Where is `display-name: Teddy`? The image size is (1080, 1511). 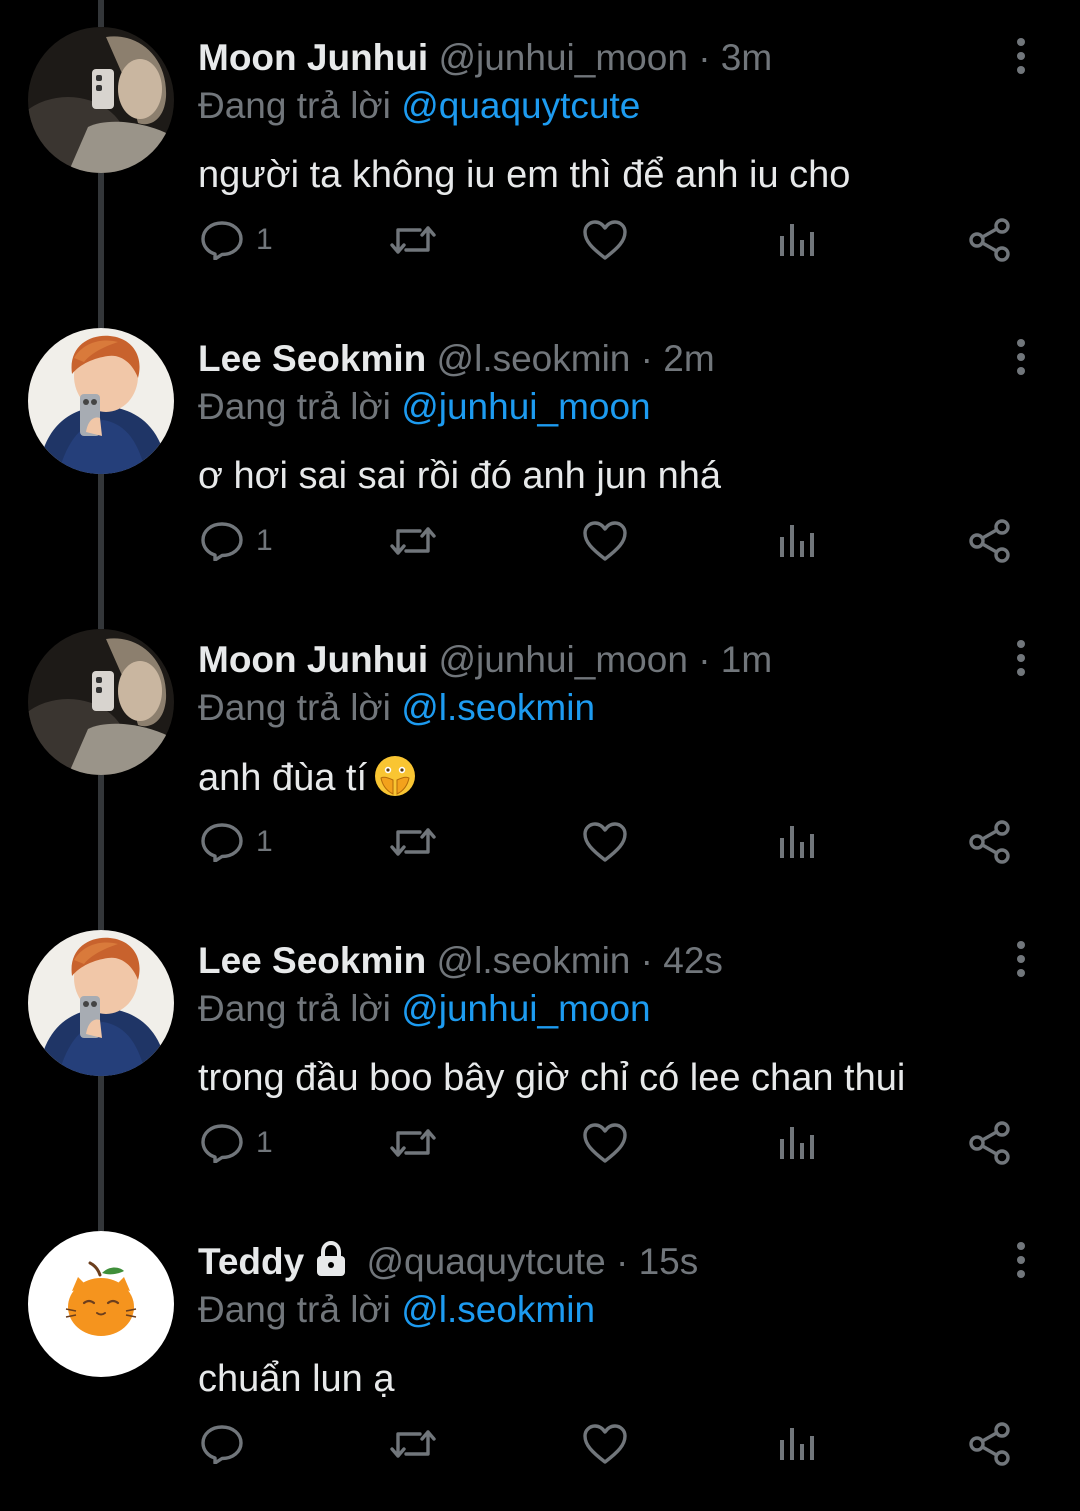 display-name: Teddy is located at coordinates (251, 1261).